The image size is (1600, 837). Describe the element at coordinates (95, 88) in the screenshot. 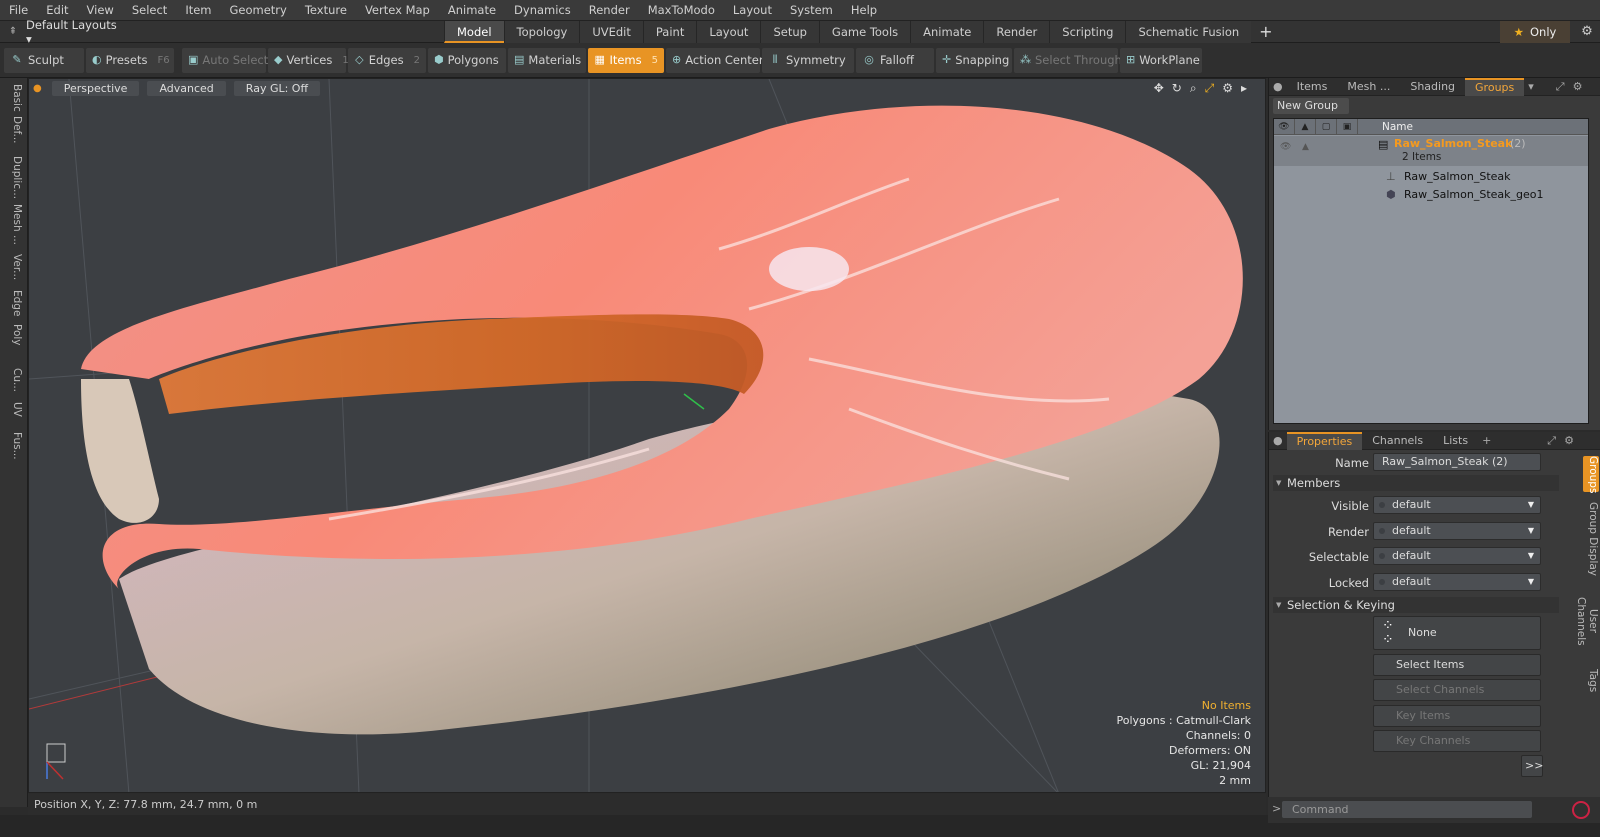

I see `view-mode-dropdown: Perspective` at that location.